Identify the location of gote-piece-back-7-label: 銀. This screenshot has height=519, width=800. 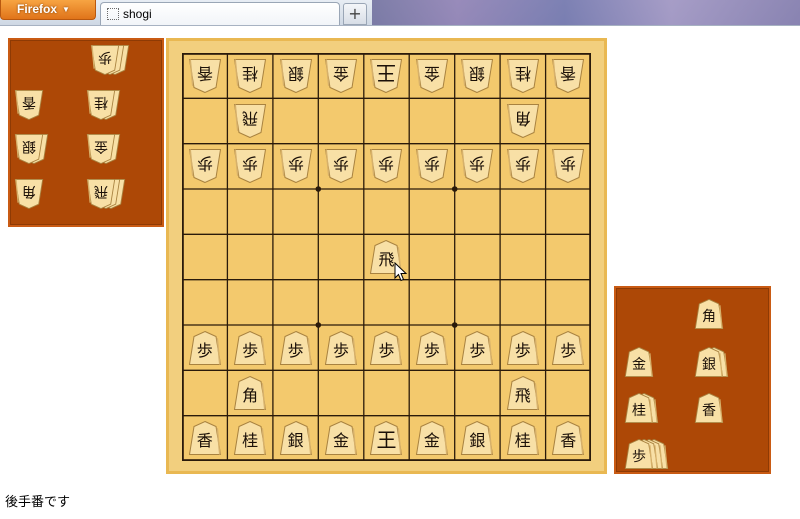
(477, 73).